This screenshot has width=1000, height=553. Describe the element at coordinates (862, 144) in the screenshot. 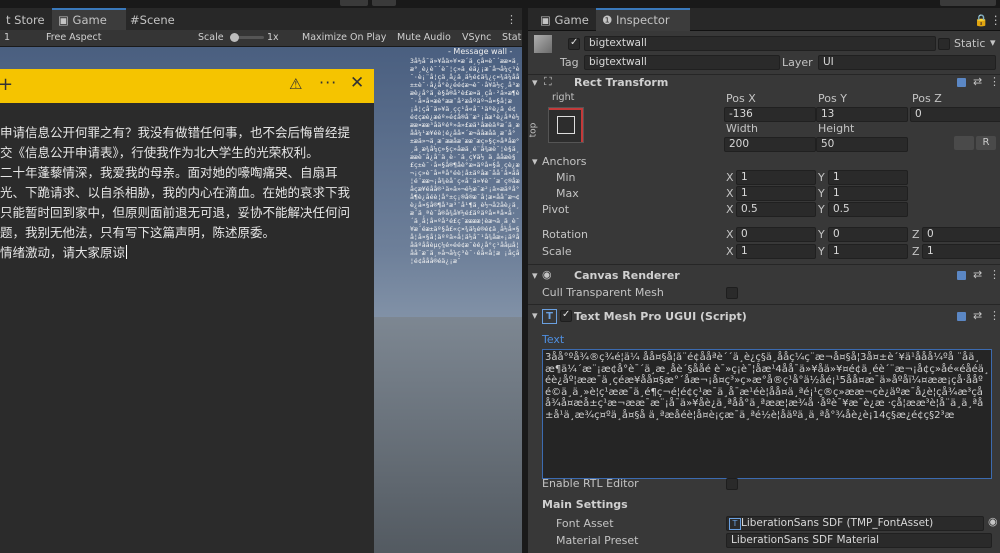

I see `height-field: 50` at that location.